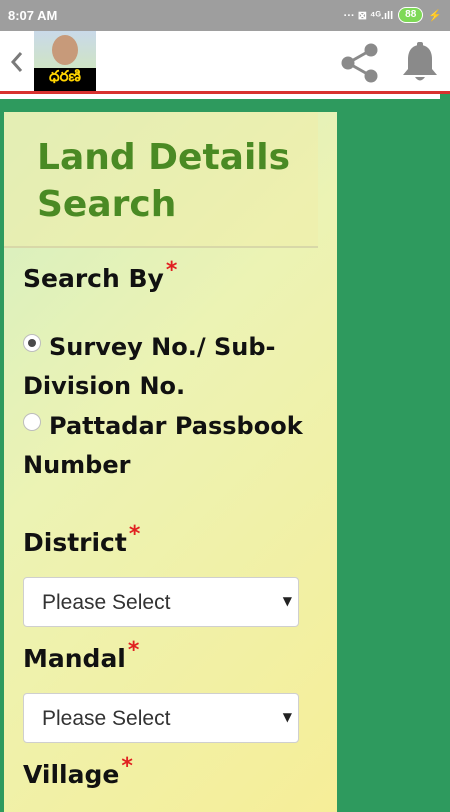  I want to click on option-passbook-number: Pattadar Passbook Number, so click(173, 446).